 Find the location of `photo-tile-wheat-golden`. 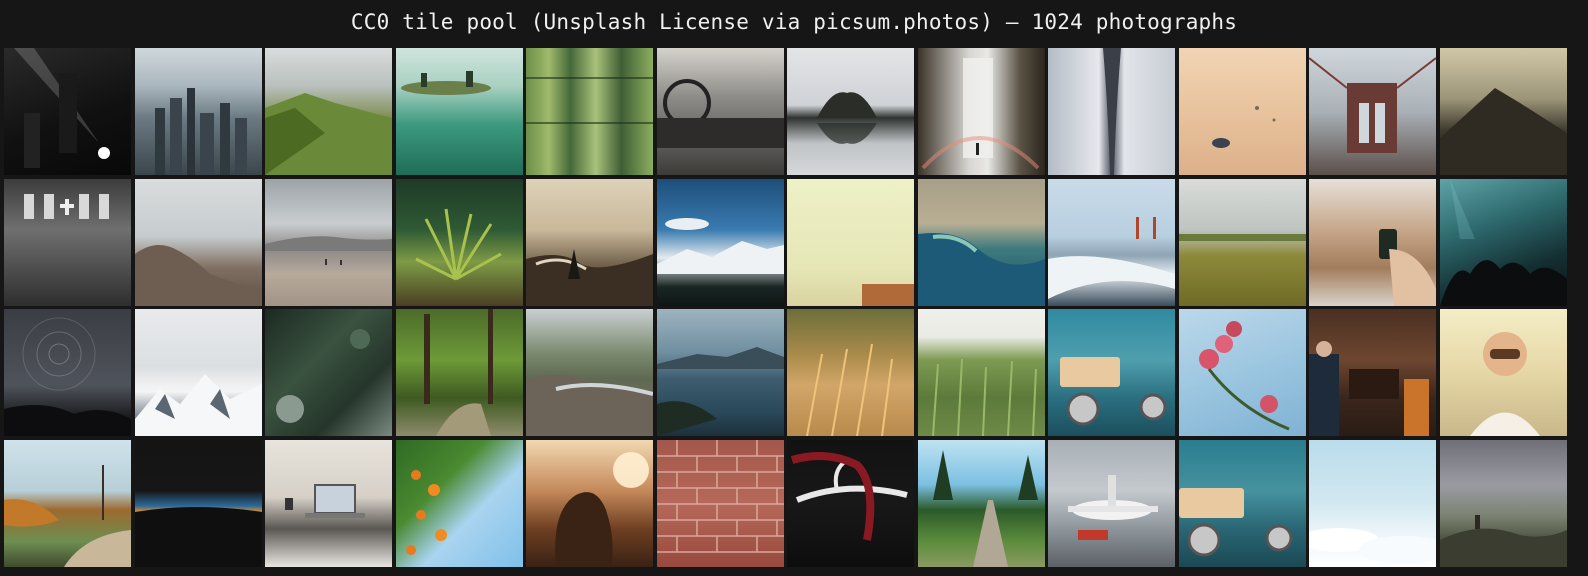

photo-tile-wheat-golden is located at coordinates (850, 372).